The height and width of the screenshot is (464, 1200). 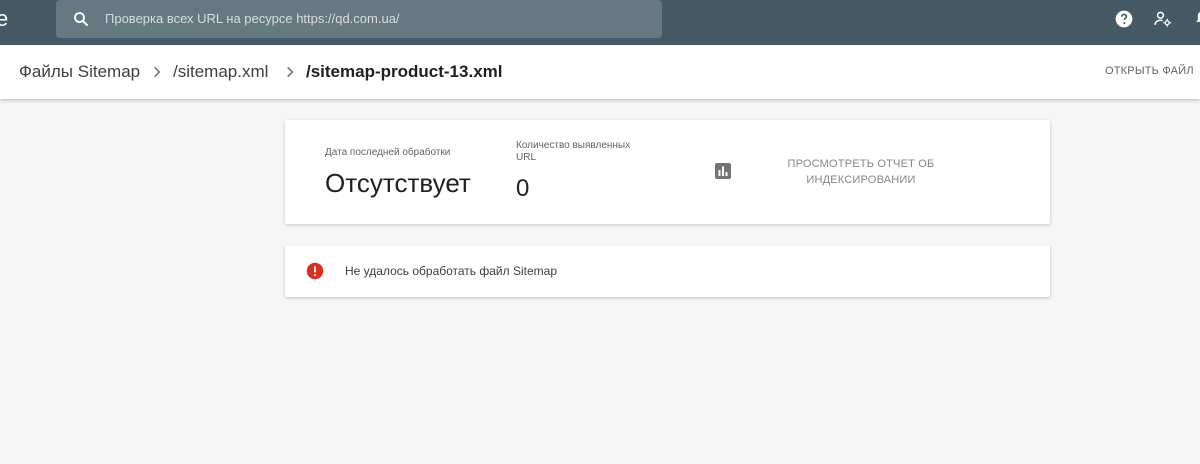 I want to click on breadcrumb-sitemap-xml: /sitemap.xml, so click(x=220, y=72).